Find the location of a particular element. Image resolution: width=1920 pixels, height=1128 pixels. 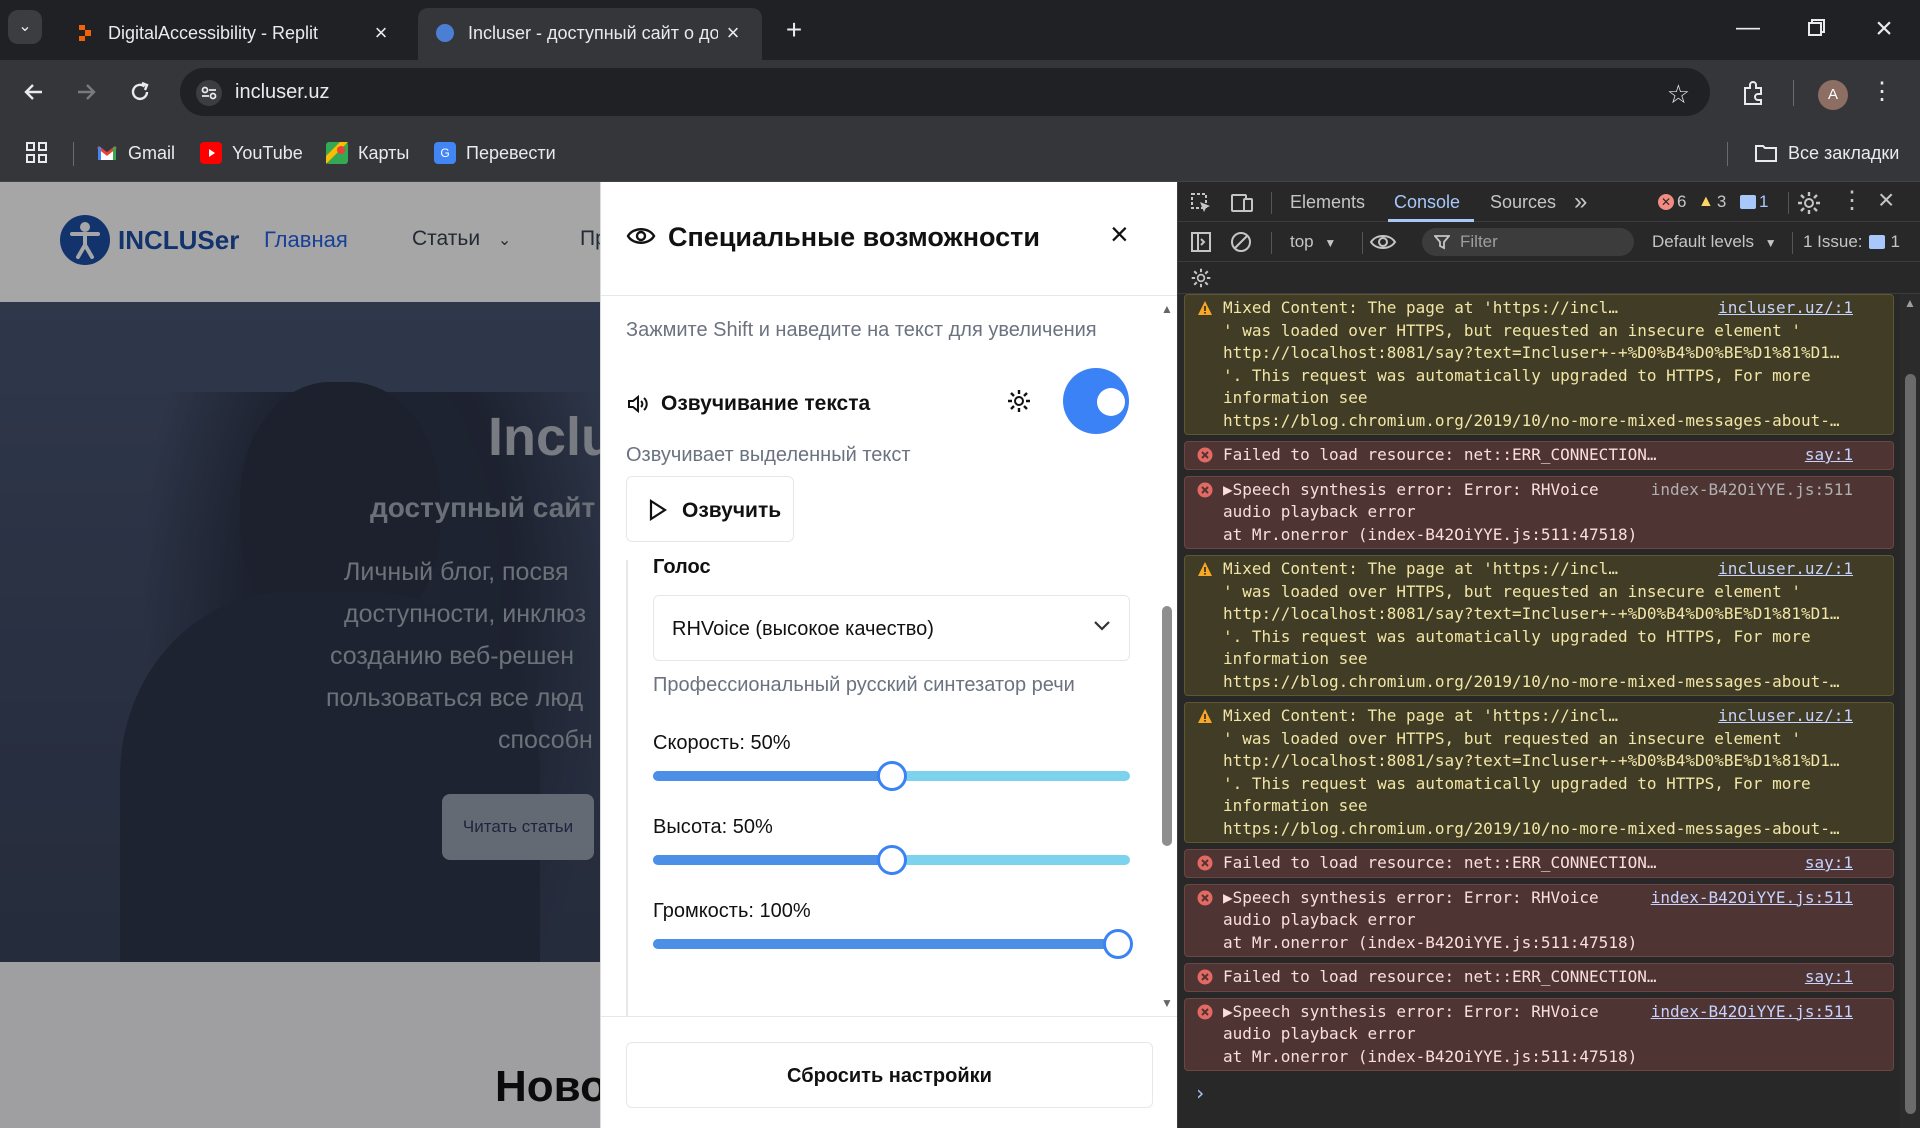

scroll-down-icon: ▼ is located at coordinates (1167, 1003).